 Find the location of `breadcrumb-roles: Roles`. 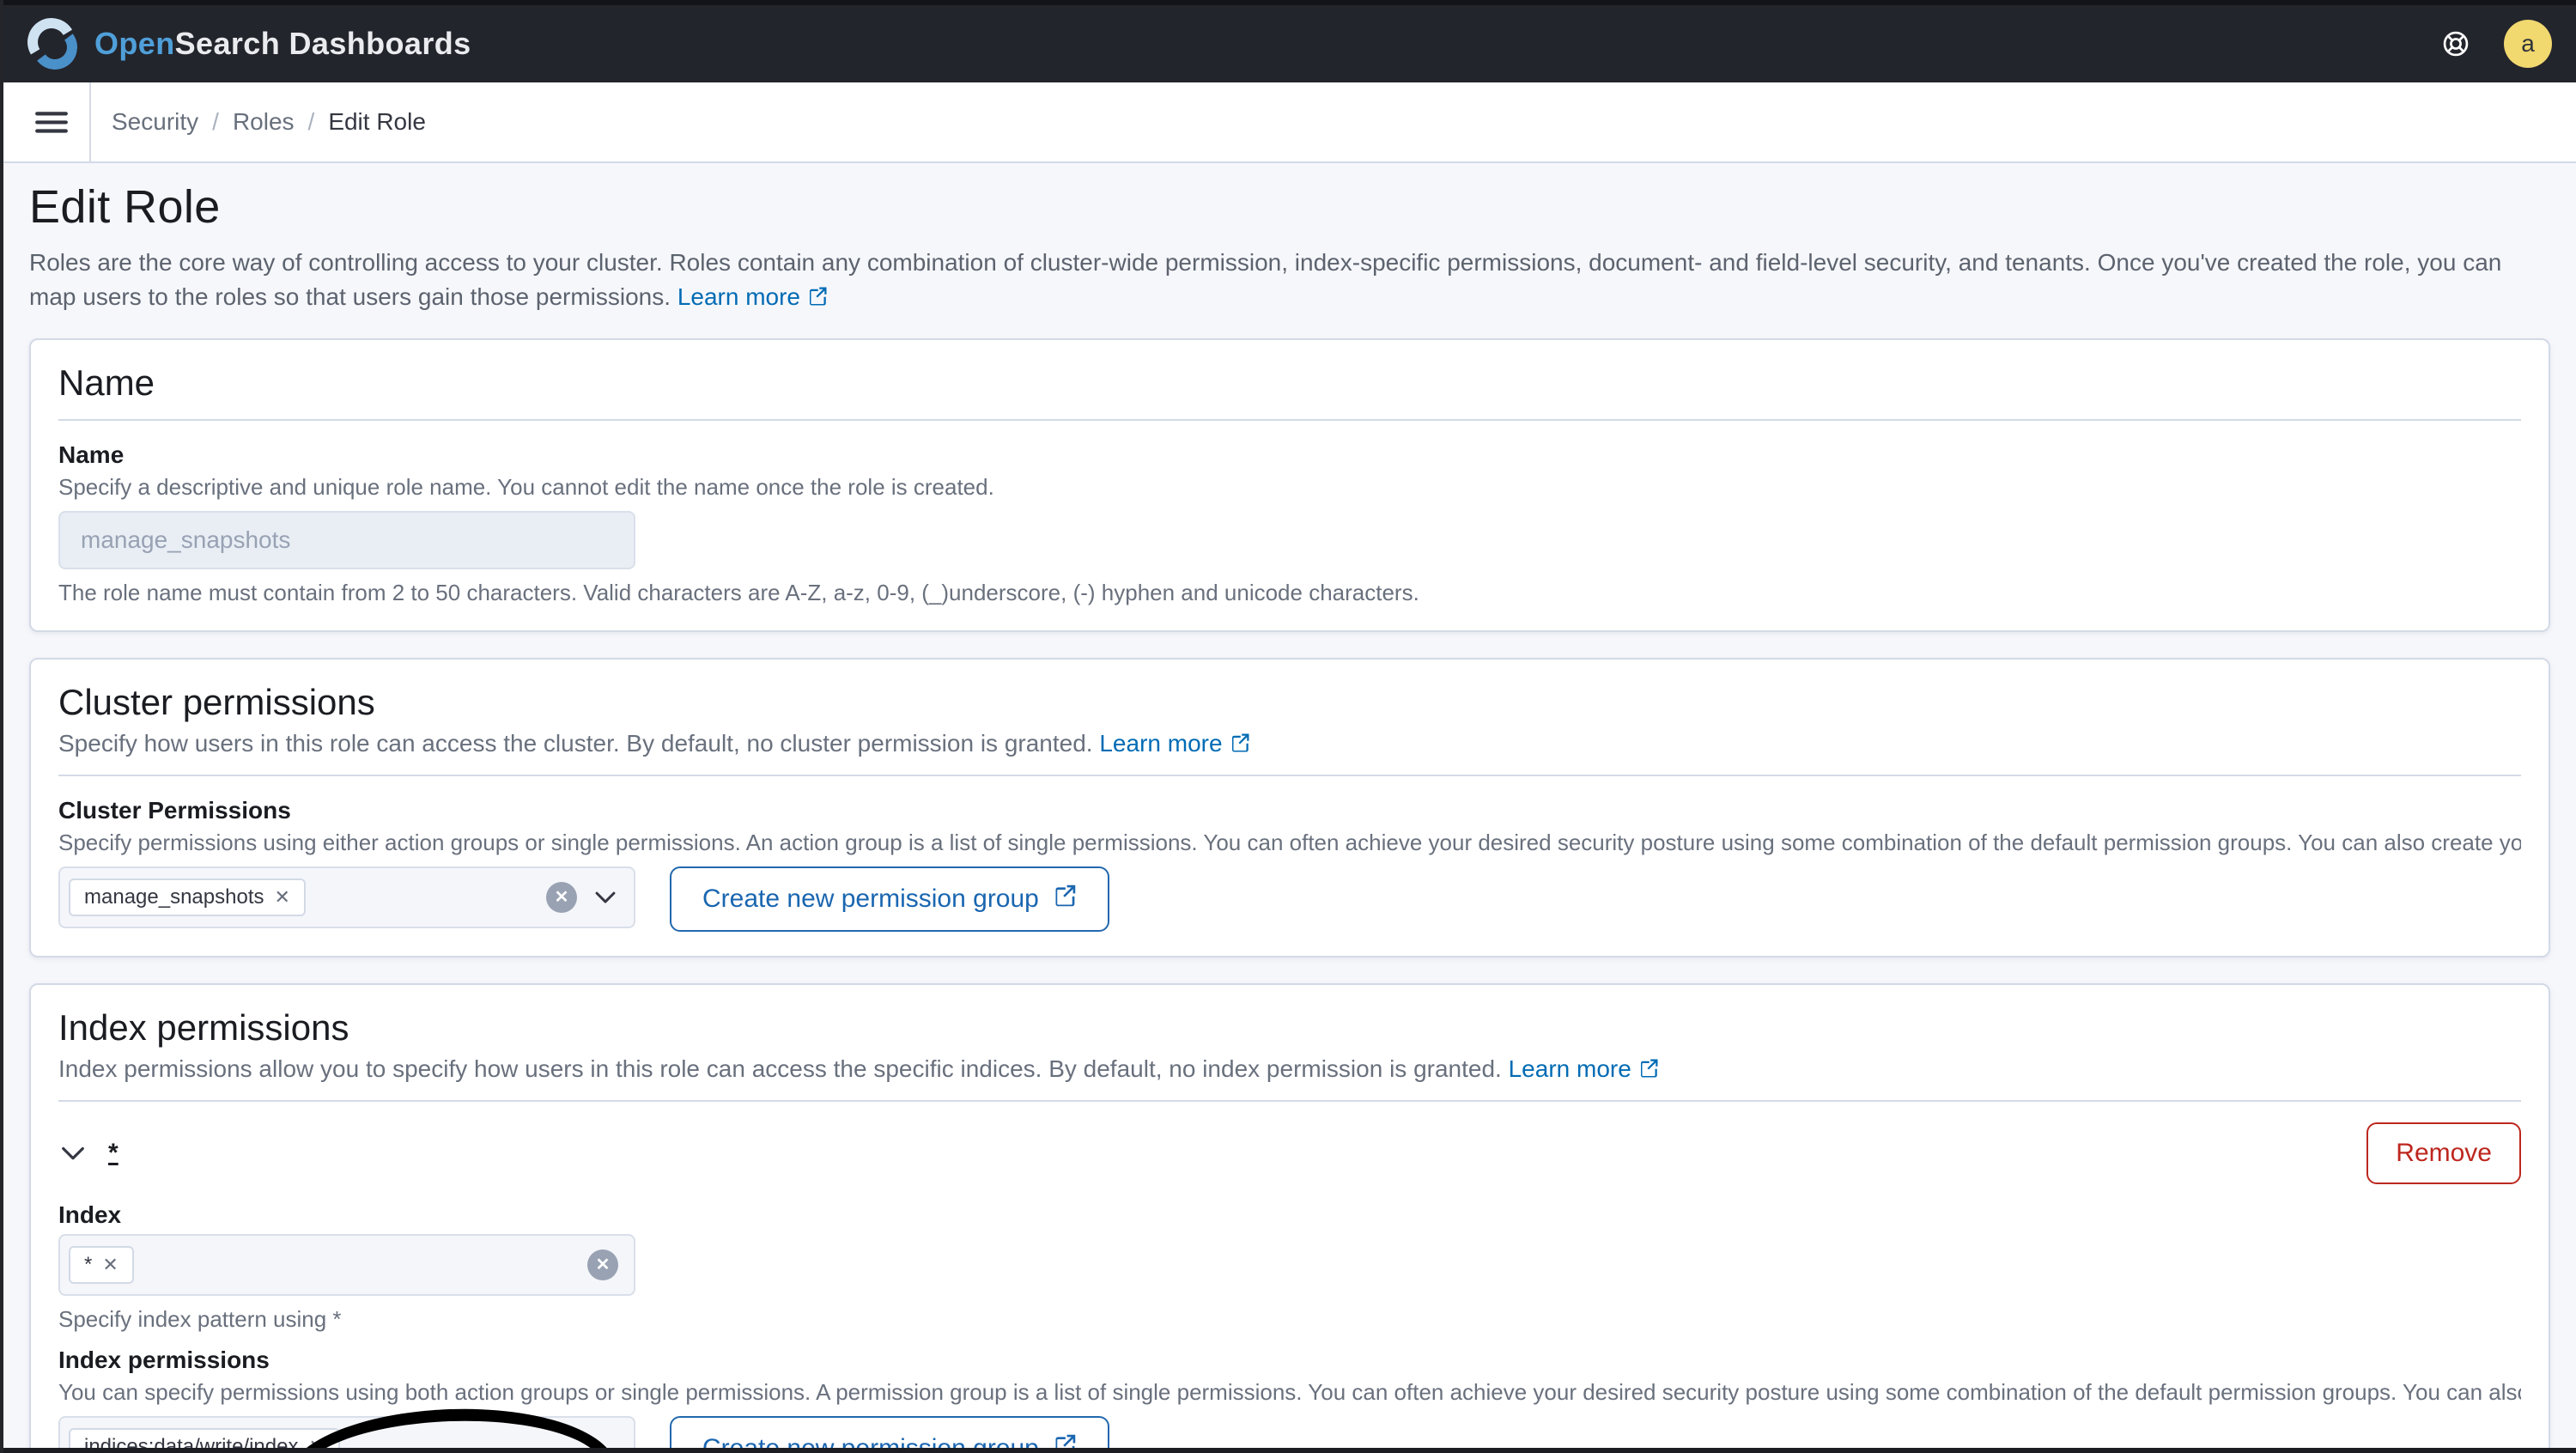

breadcrumb-roles: Roles is located at coordinates (264, 122).